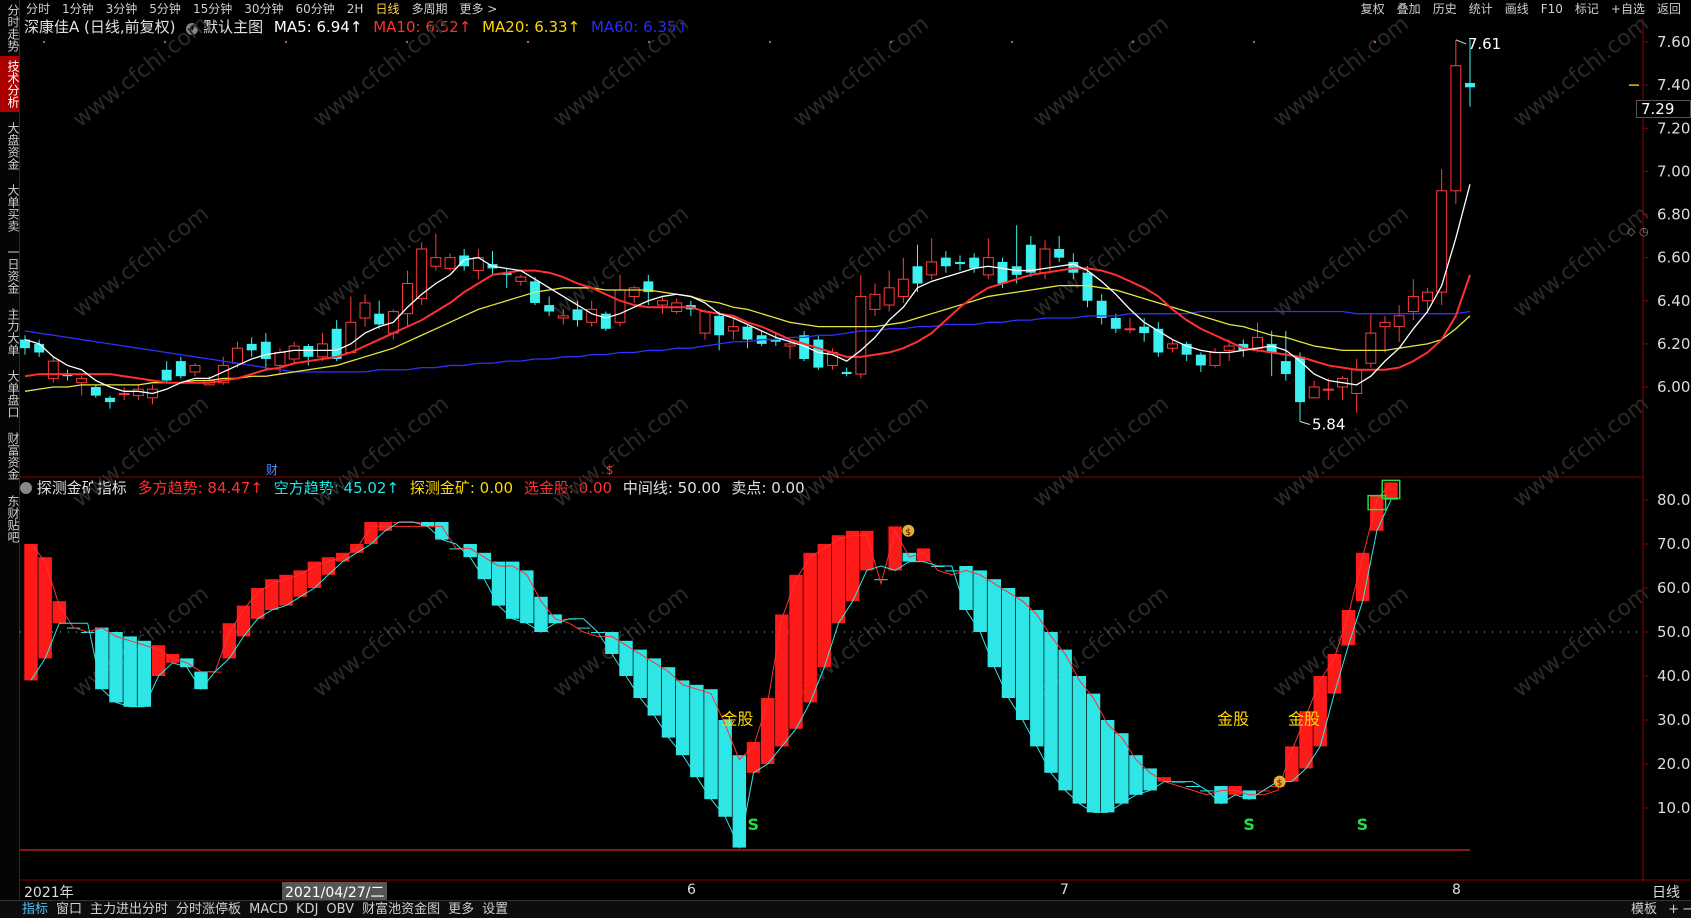  What do you see at coordinates (691, 890) in the screenshot?
I see `x-label-6: 6` at bounding box center [691, 890].